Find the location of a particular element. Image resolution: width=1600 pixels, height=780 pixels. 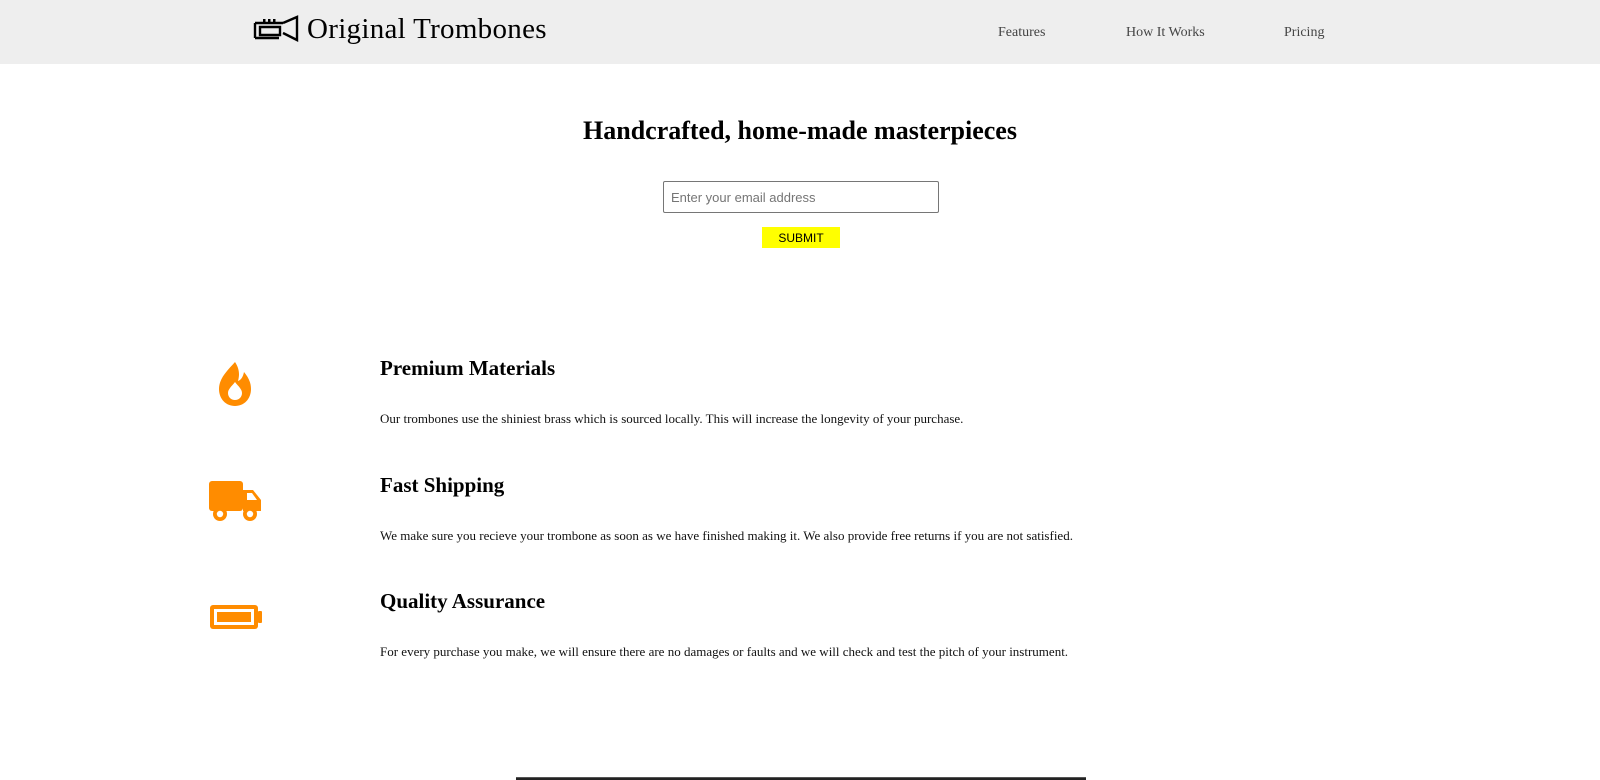

email-input is located at coordinates (801, 197).